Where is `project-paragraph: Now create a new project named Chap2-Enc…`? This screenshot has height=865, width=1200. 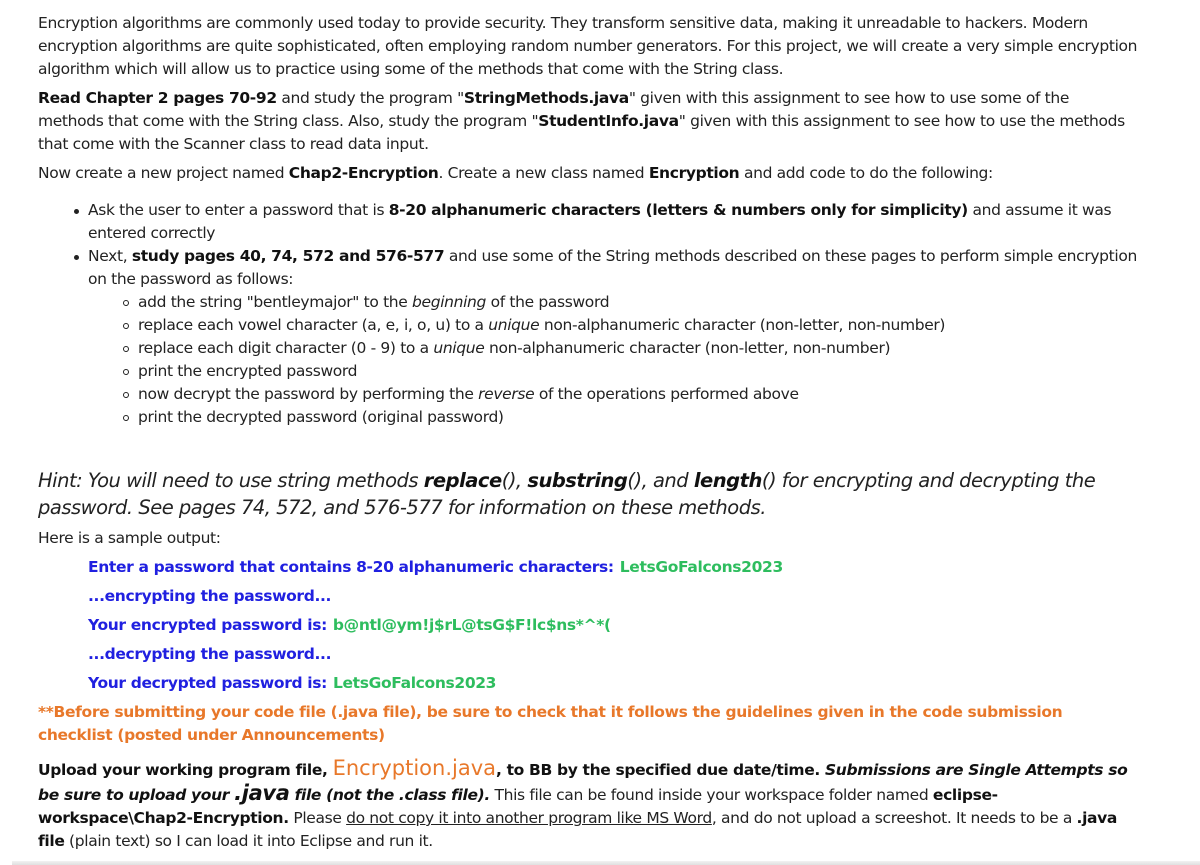
project-paragraph: Now create a new project named Chap2-Enc… is located at coordinates (588, 173).